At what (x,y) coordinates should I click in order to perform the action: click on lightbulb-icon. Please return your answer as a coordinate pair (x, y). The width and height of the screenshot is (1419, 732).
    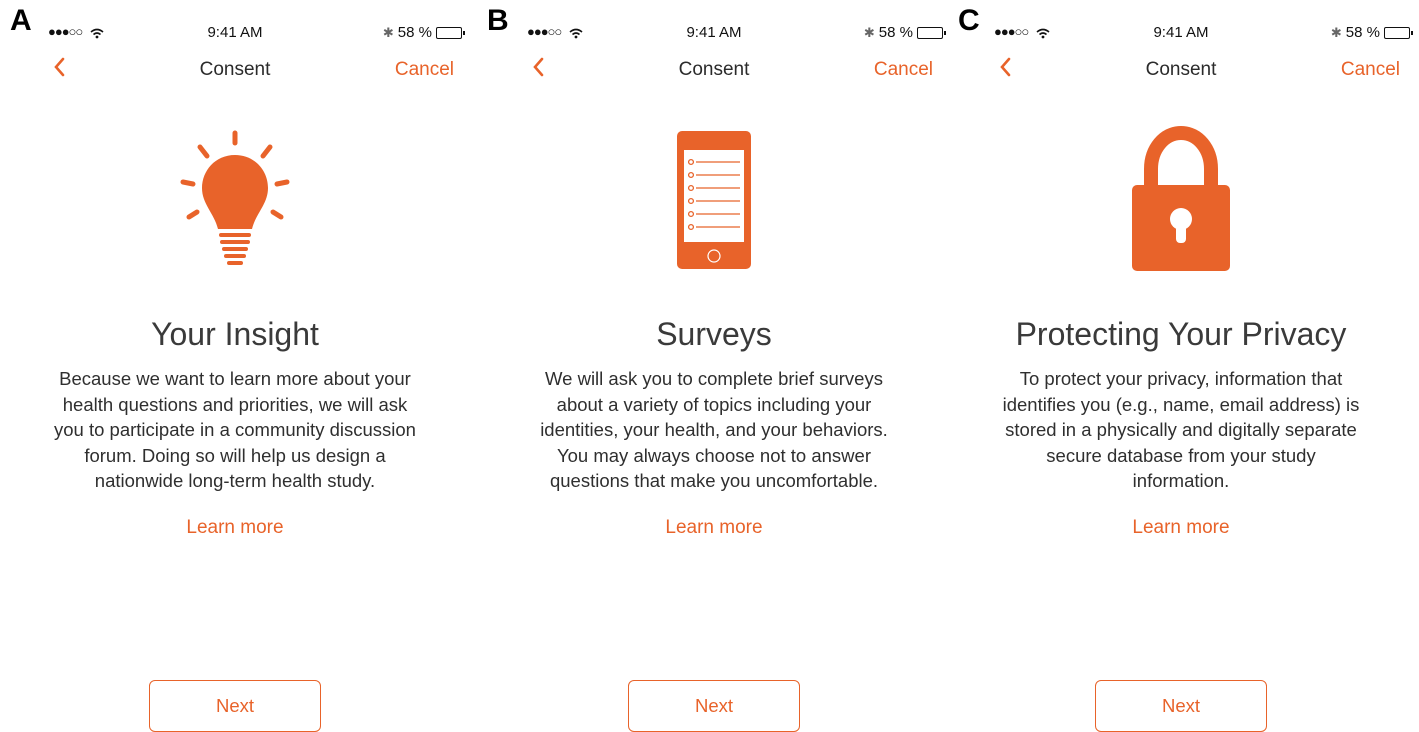
    Looking at the image, I should click on (235, 197).